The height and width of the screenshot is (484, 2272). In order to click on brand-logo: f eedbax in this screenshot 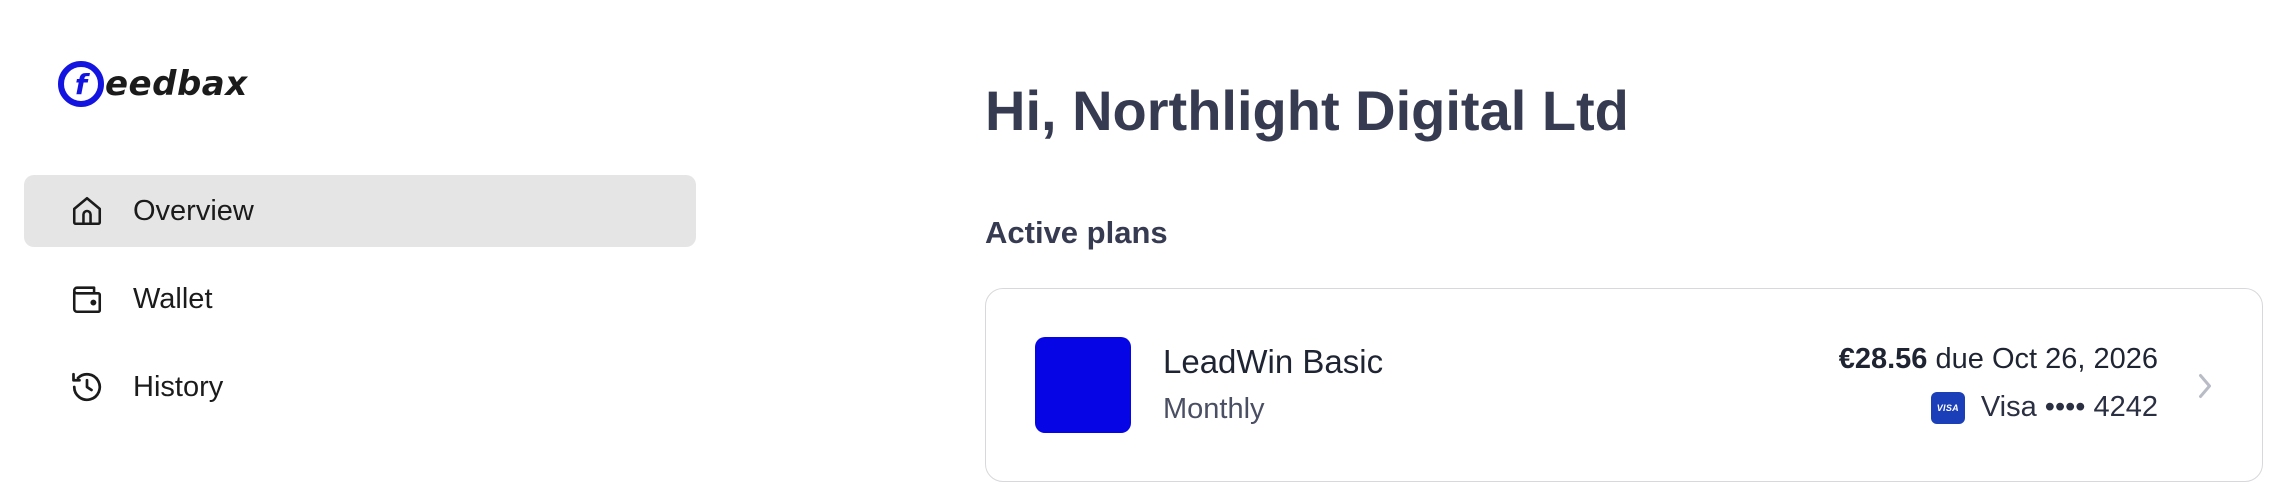, I will do `click(153, 84)`.